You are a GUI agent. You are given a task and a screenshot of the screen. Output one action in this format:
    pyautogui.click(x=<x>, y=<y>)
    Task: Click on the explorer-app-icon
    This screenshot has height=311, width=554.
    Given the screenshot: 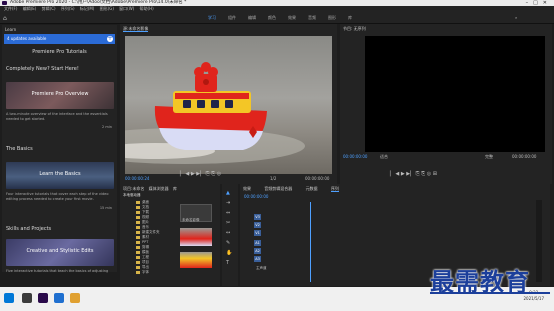 What is the action you would take?
    pyautogui.click(x=59, y=298)
    